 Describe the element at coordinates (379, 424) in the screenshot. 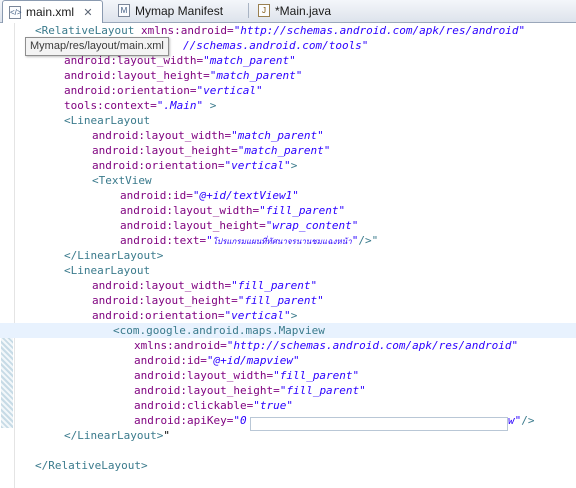

I see `redacted-api-key` at that location.